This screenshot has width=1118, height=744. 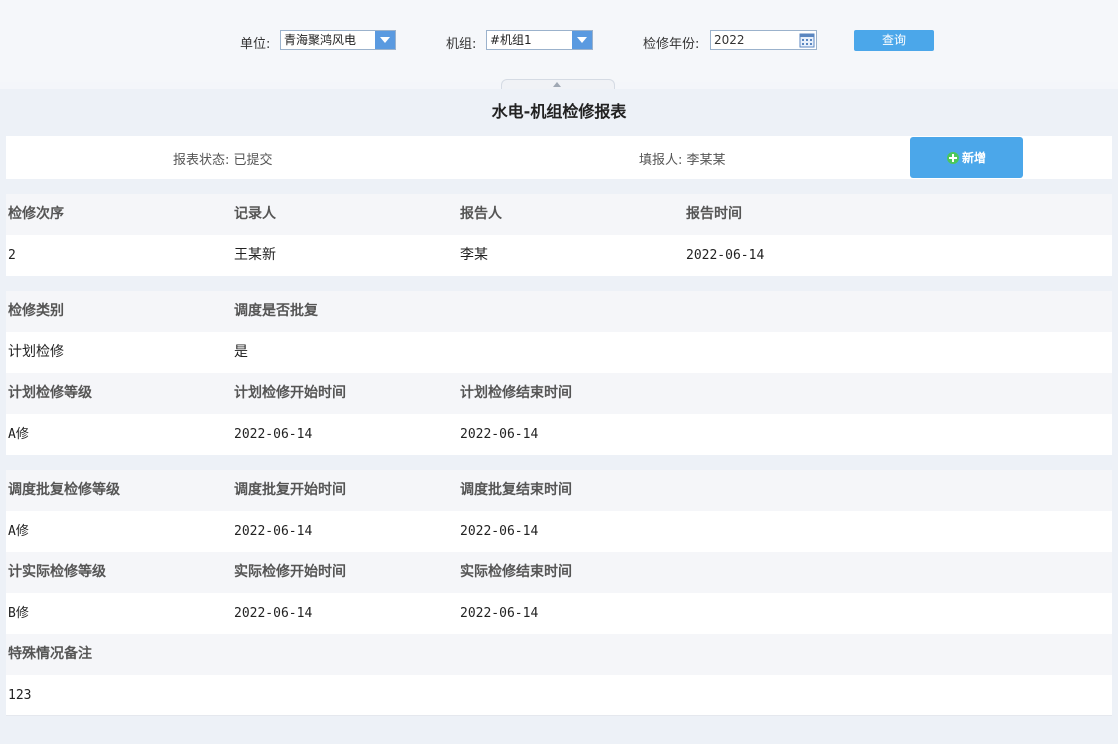 What do you see at coordinates (36, 311) in the screenshot?
I see `header-cell: 检修类别` at bounding box center [36, 311].